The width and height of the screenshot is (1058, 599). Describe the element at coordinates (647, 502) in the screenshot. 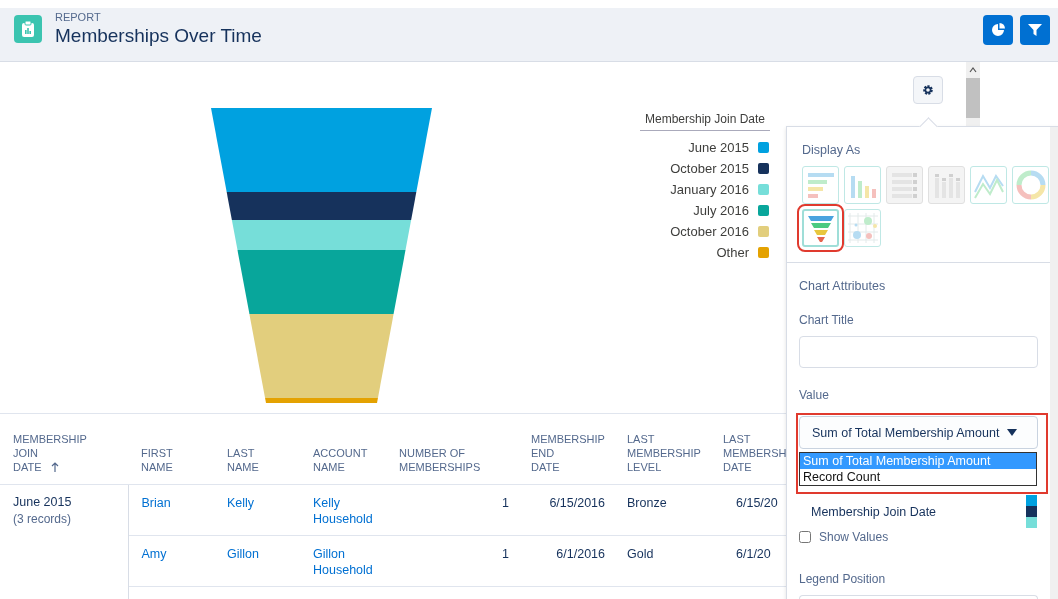

I see `table-cell: Bronze` at that location.